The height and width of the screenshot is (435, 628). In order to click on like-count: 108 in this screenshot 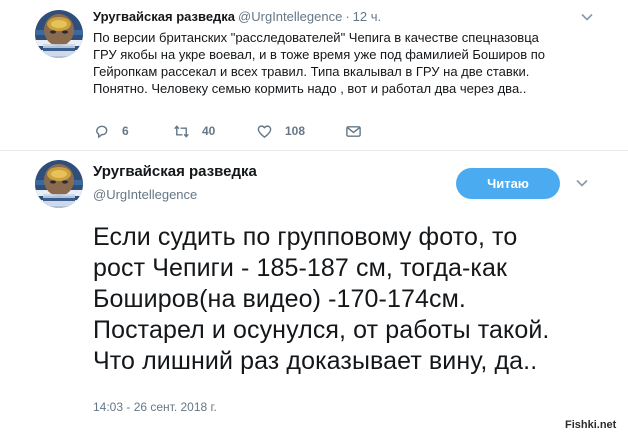, I will do `click(295, 131)`.